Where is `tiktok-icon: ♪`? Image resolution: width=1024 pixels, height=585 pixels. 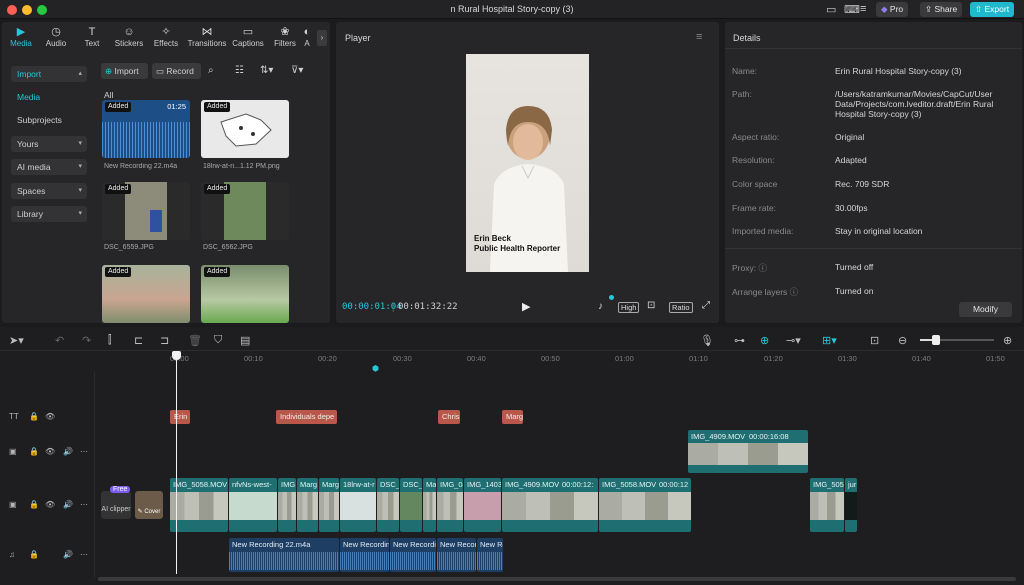
tiktok-icon: ♪ is located at coordinates (600, 306).